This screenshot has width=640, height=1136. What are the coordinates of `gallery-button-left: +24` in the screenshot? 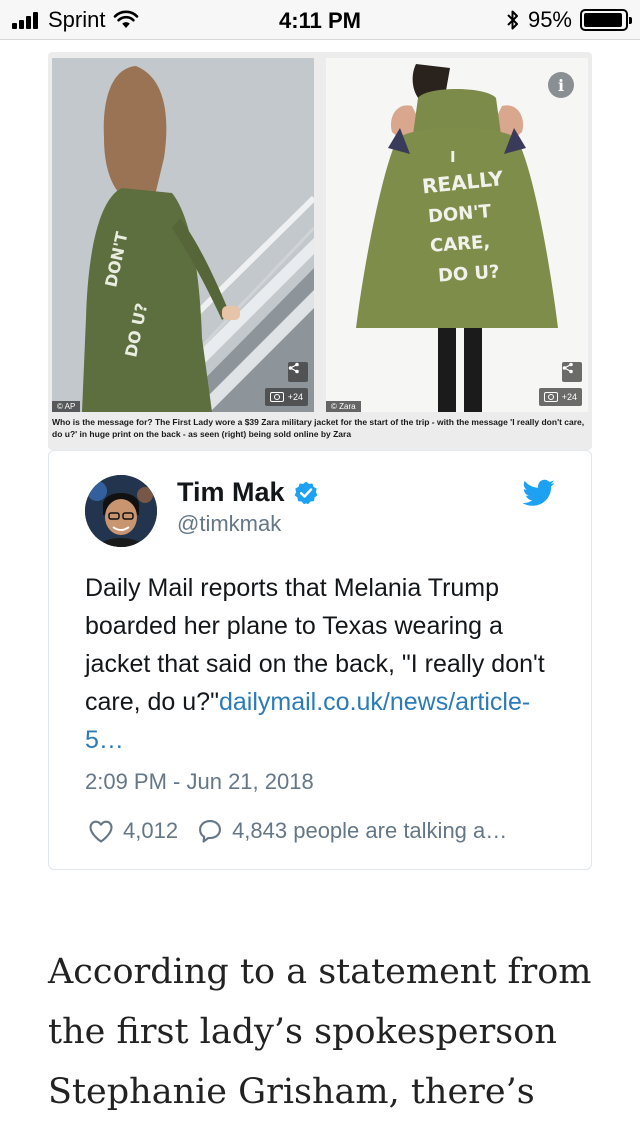 It's located at (286, 397).